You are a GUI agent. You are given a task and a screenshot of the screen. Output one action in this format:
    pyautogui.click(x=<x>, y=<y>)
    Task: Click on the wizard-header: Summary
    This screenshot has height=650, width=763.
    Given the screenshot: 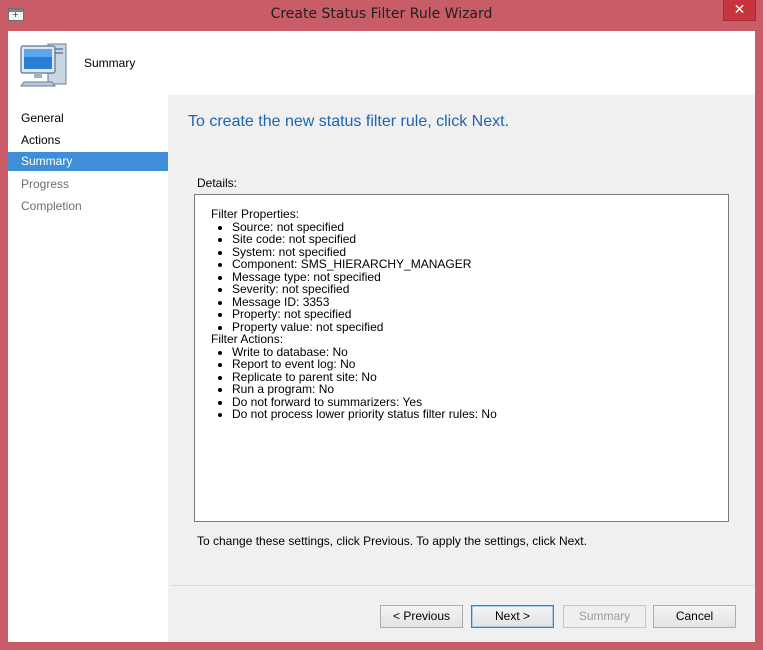 What is the action you would take?
    pyautogui.click(x=381, y=63)
    